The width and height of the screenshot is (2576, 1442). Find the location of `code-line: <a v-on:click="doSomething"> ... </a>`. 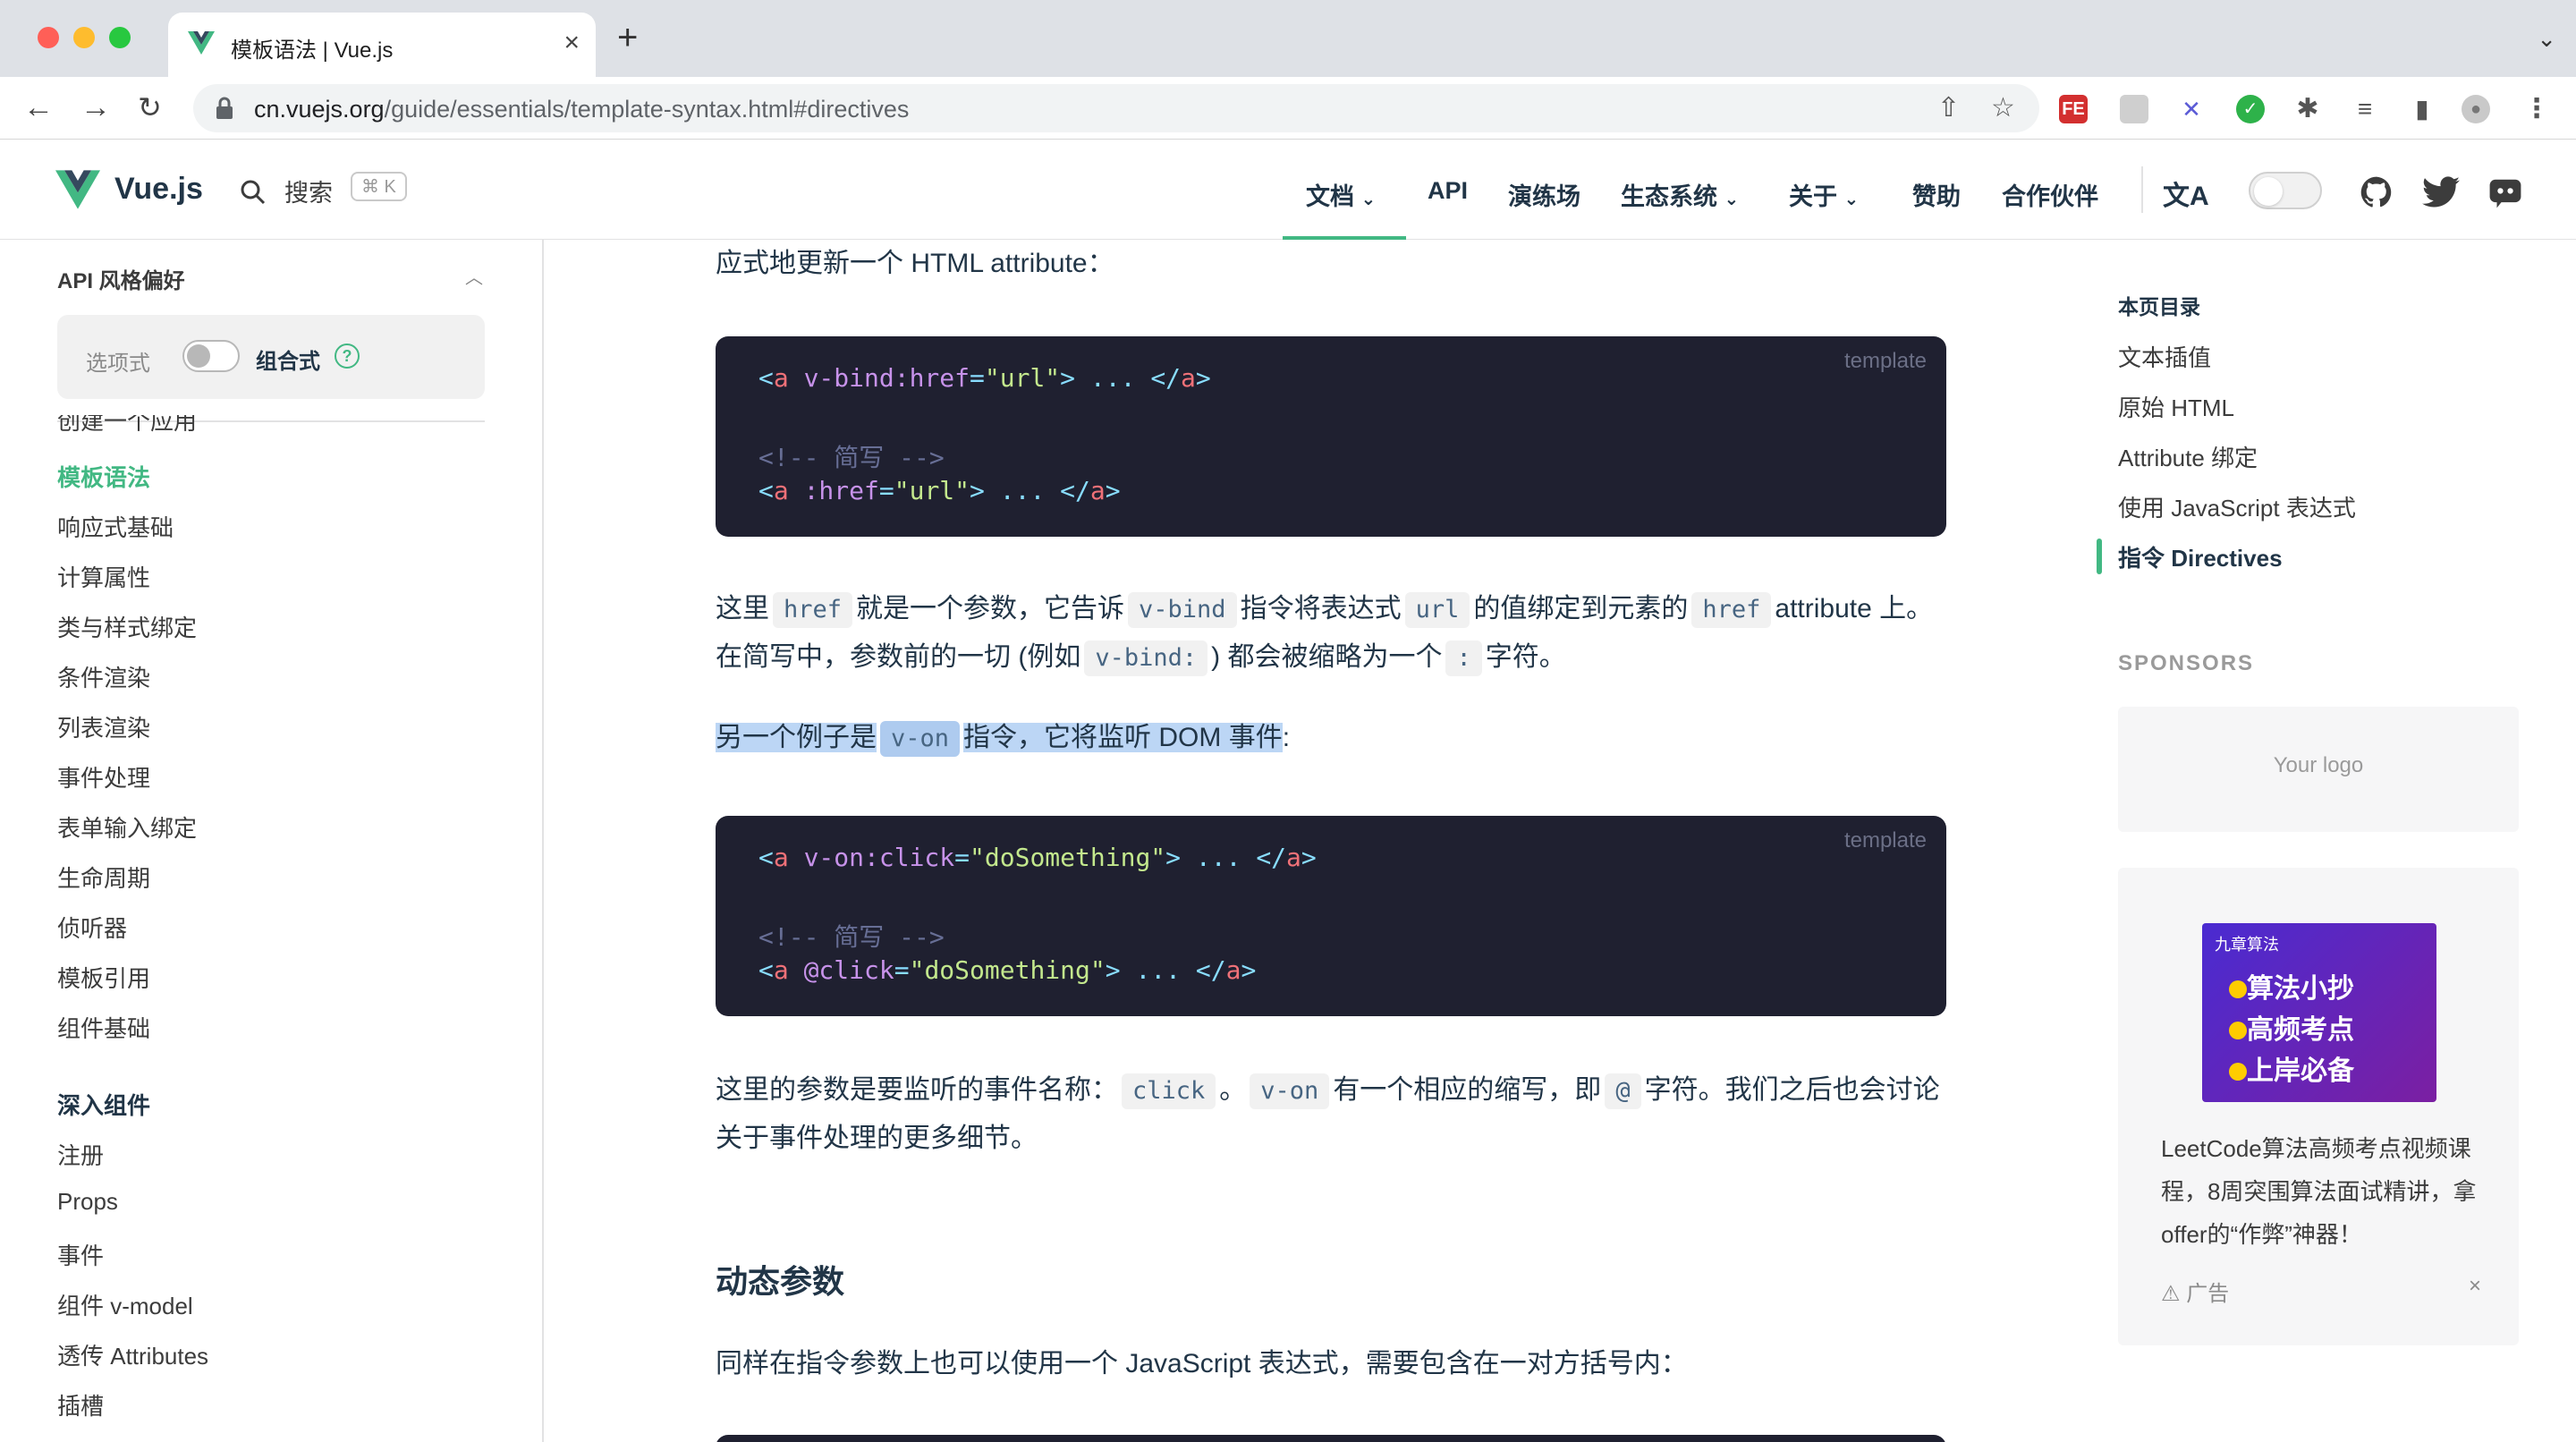

code-line: <a v-on:click="doSomething"> ... </a> is located at coordinates (1037, 857).